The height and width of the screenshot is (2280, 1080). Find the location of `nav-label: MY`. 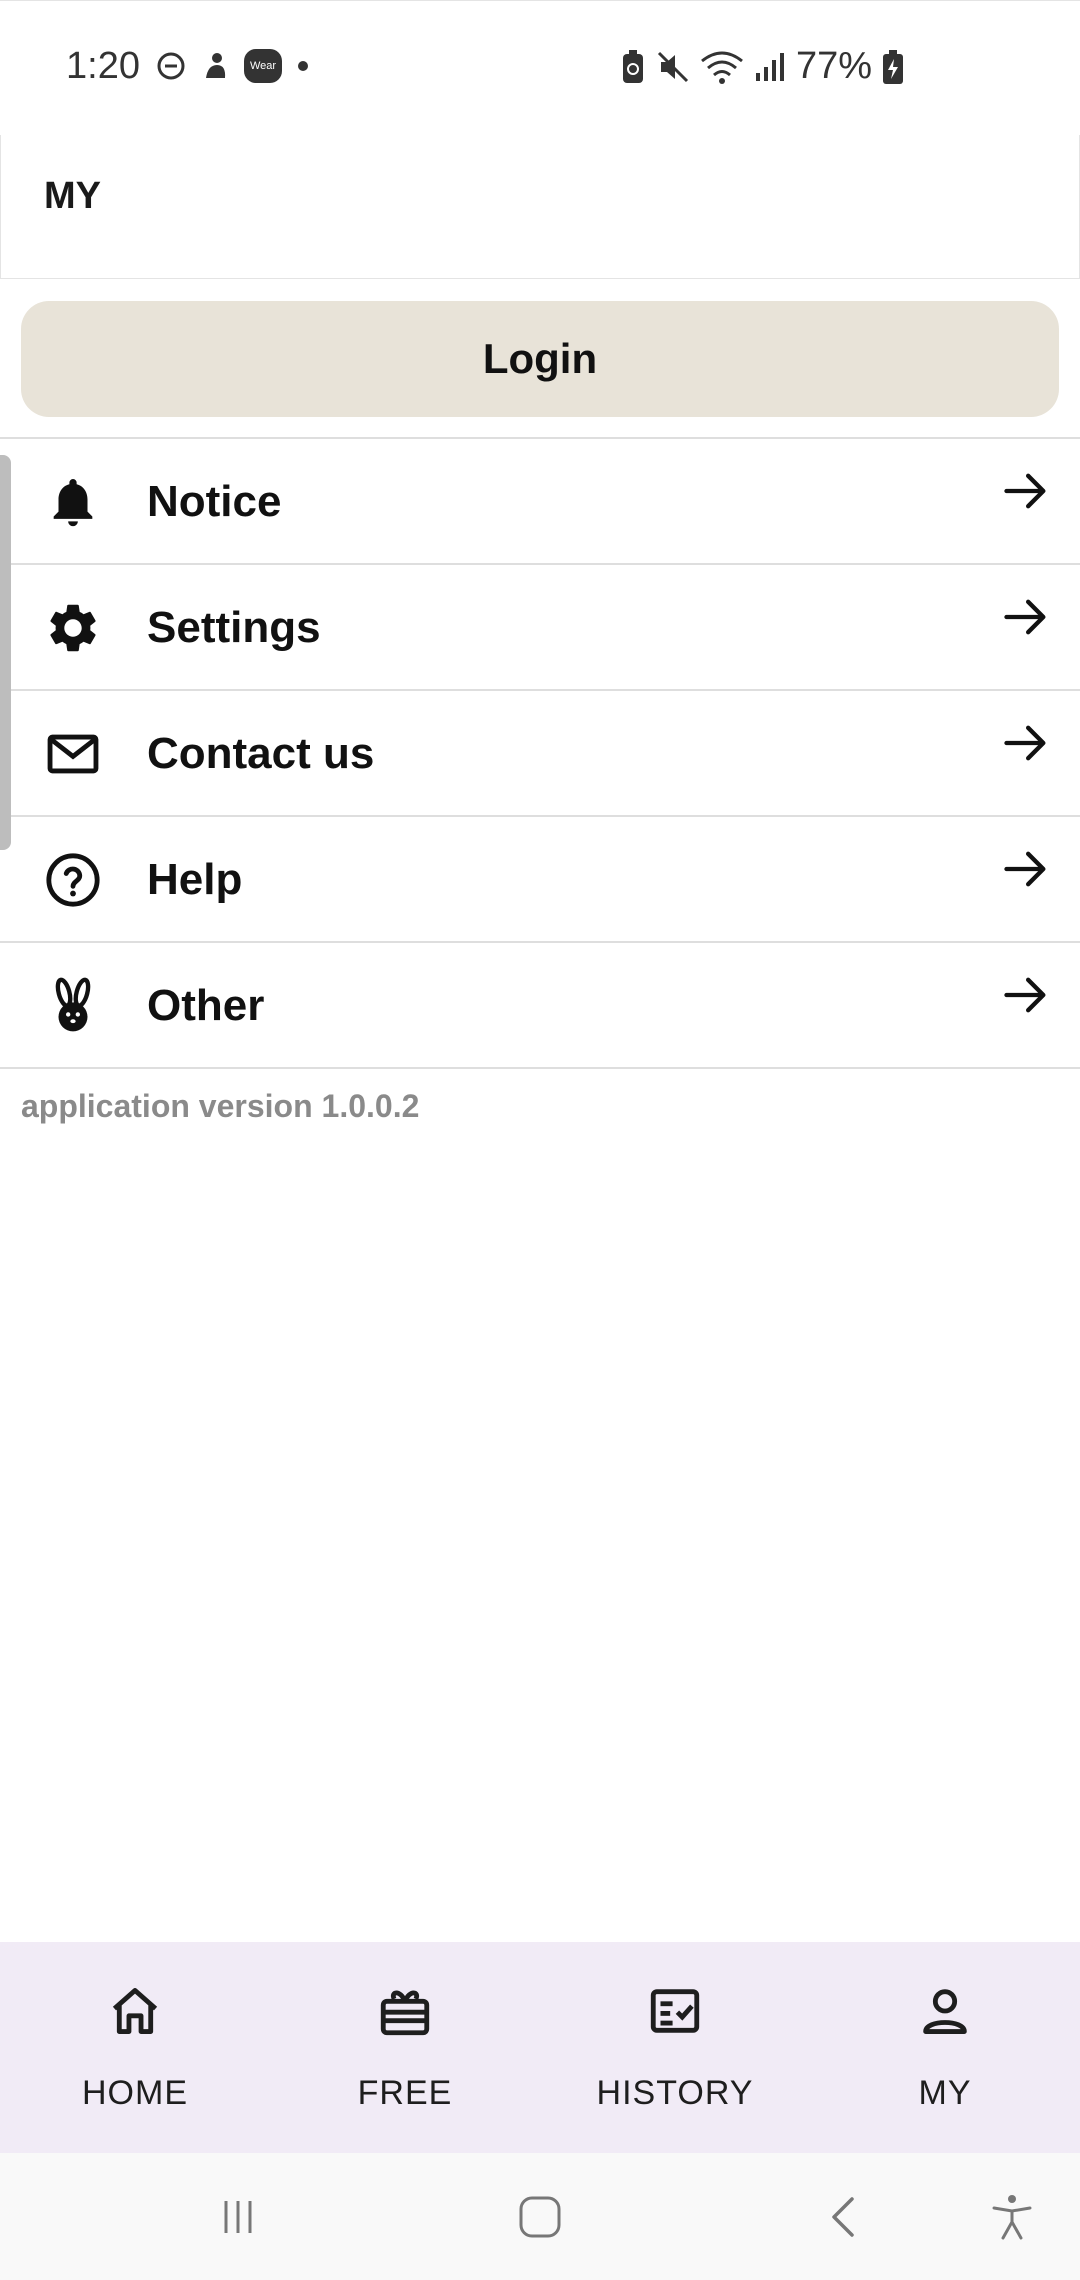

nav-label: MY is located at coordinates (945, 2093).